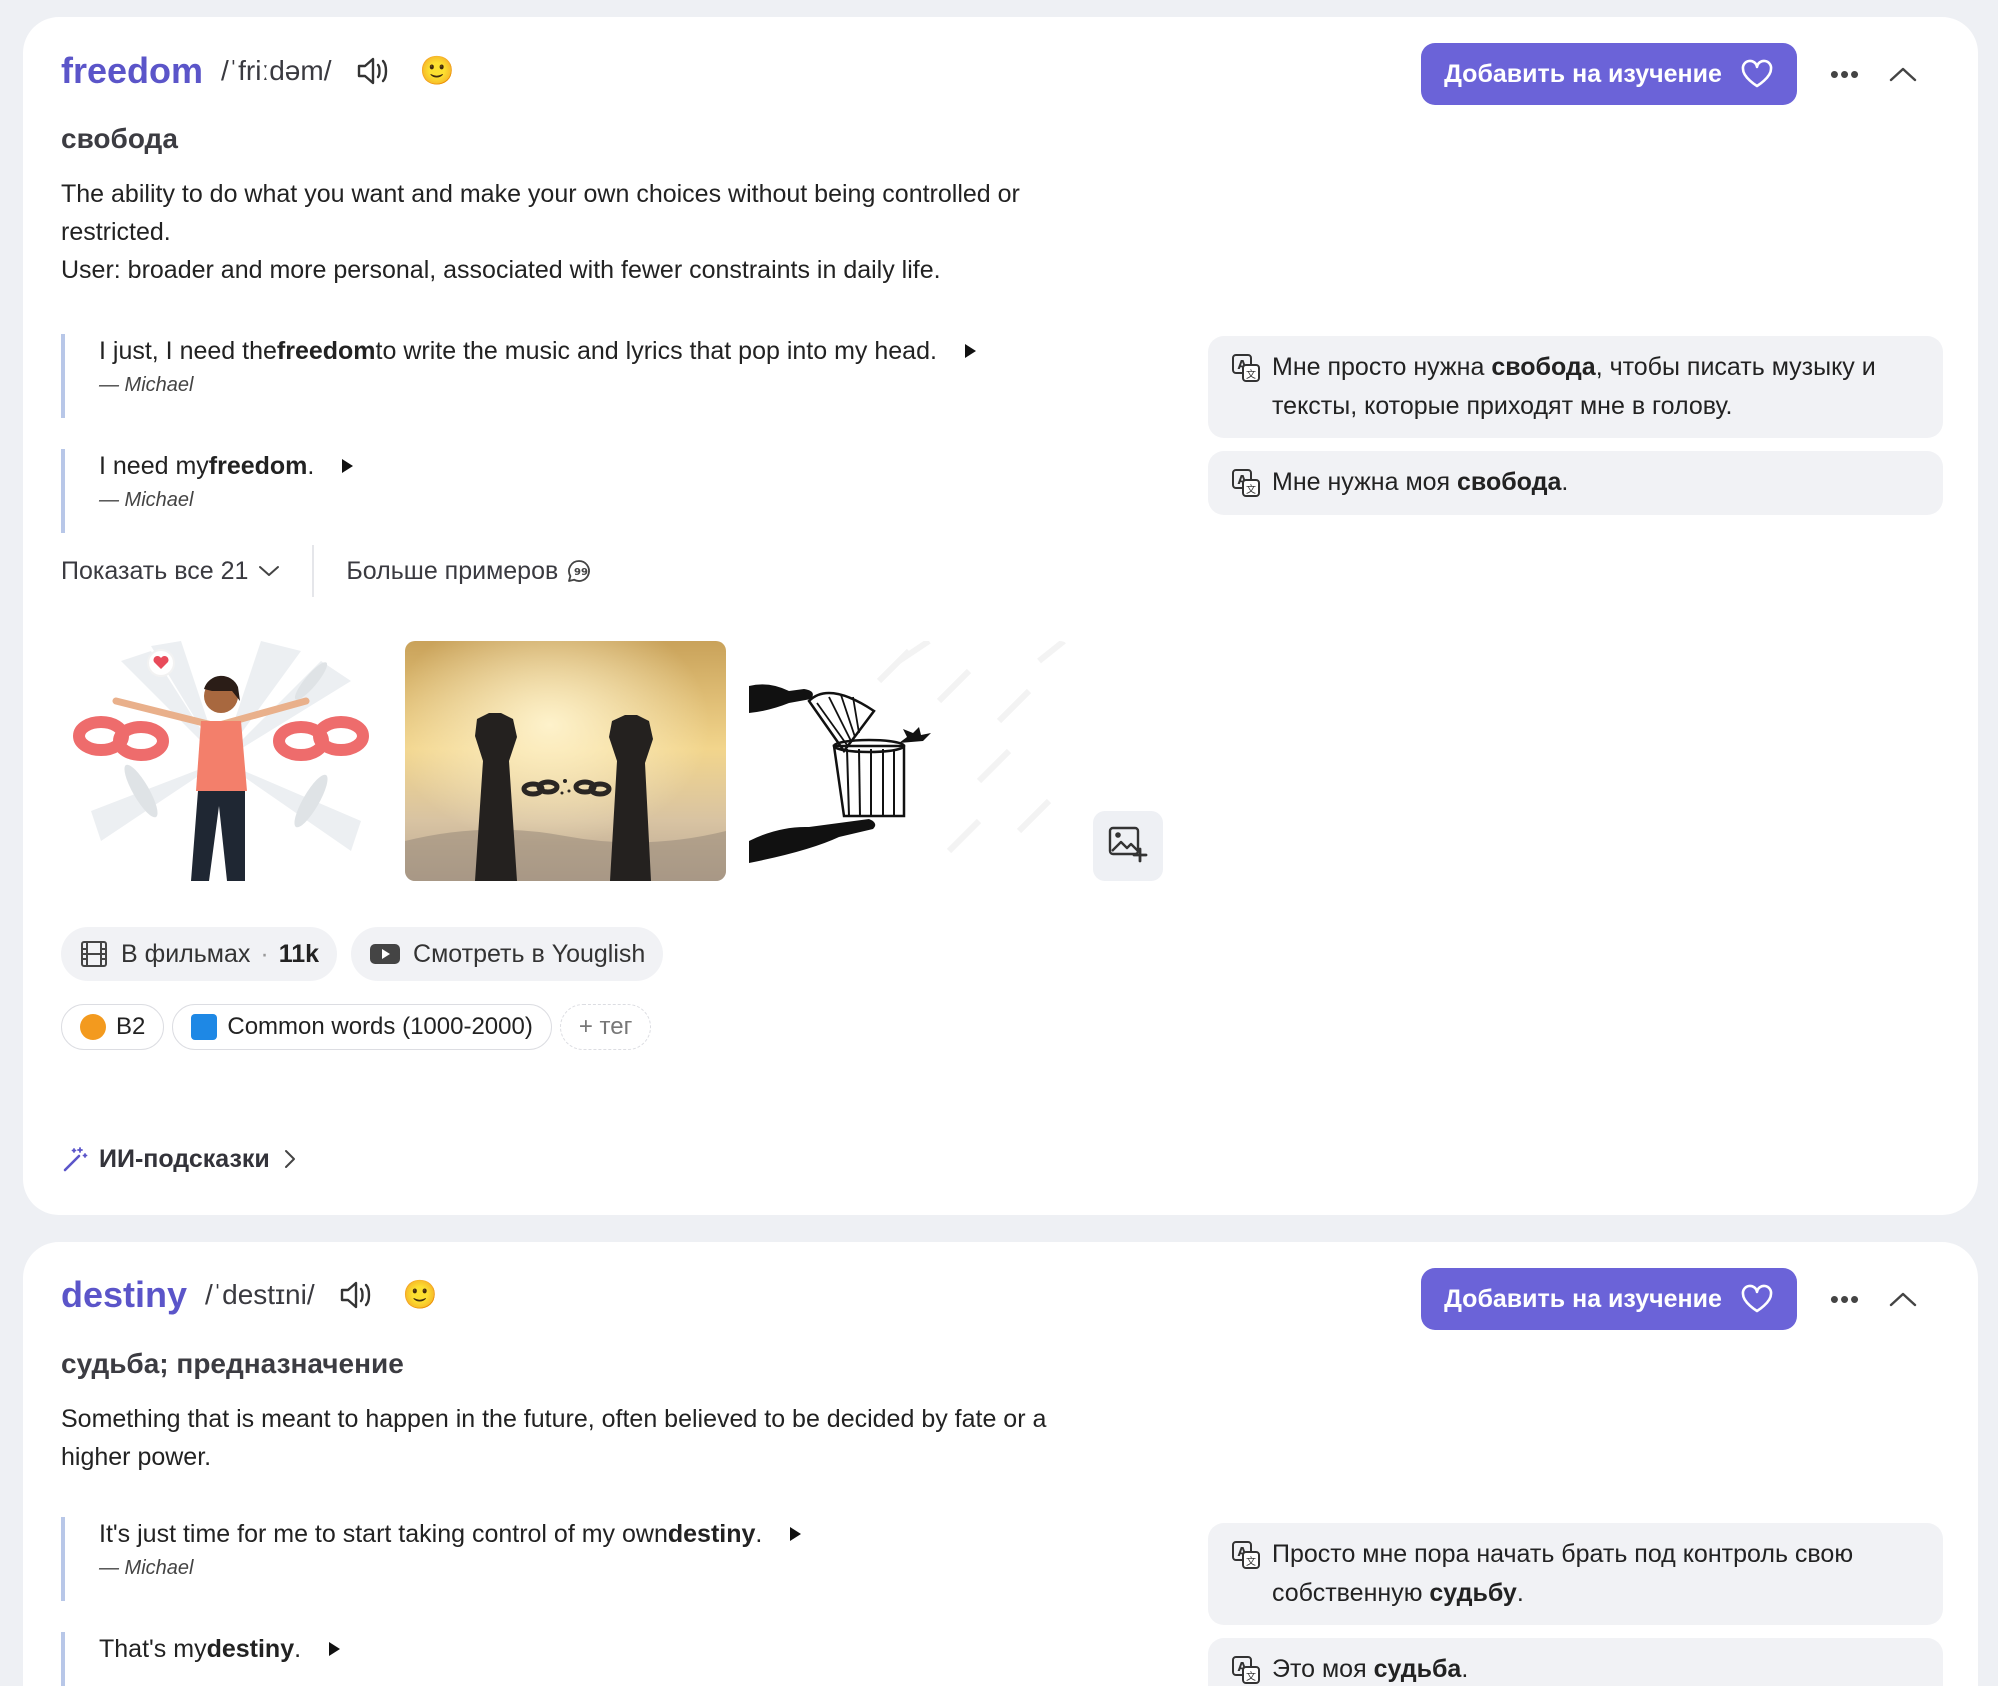  What do you see at coordinates (452, 570) in the screenshot?
I see `more-examples-label: Больше примеров` at bounding box center [452, 570].